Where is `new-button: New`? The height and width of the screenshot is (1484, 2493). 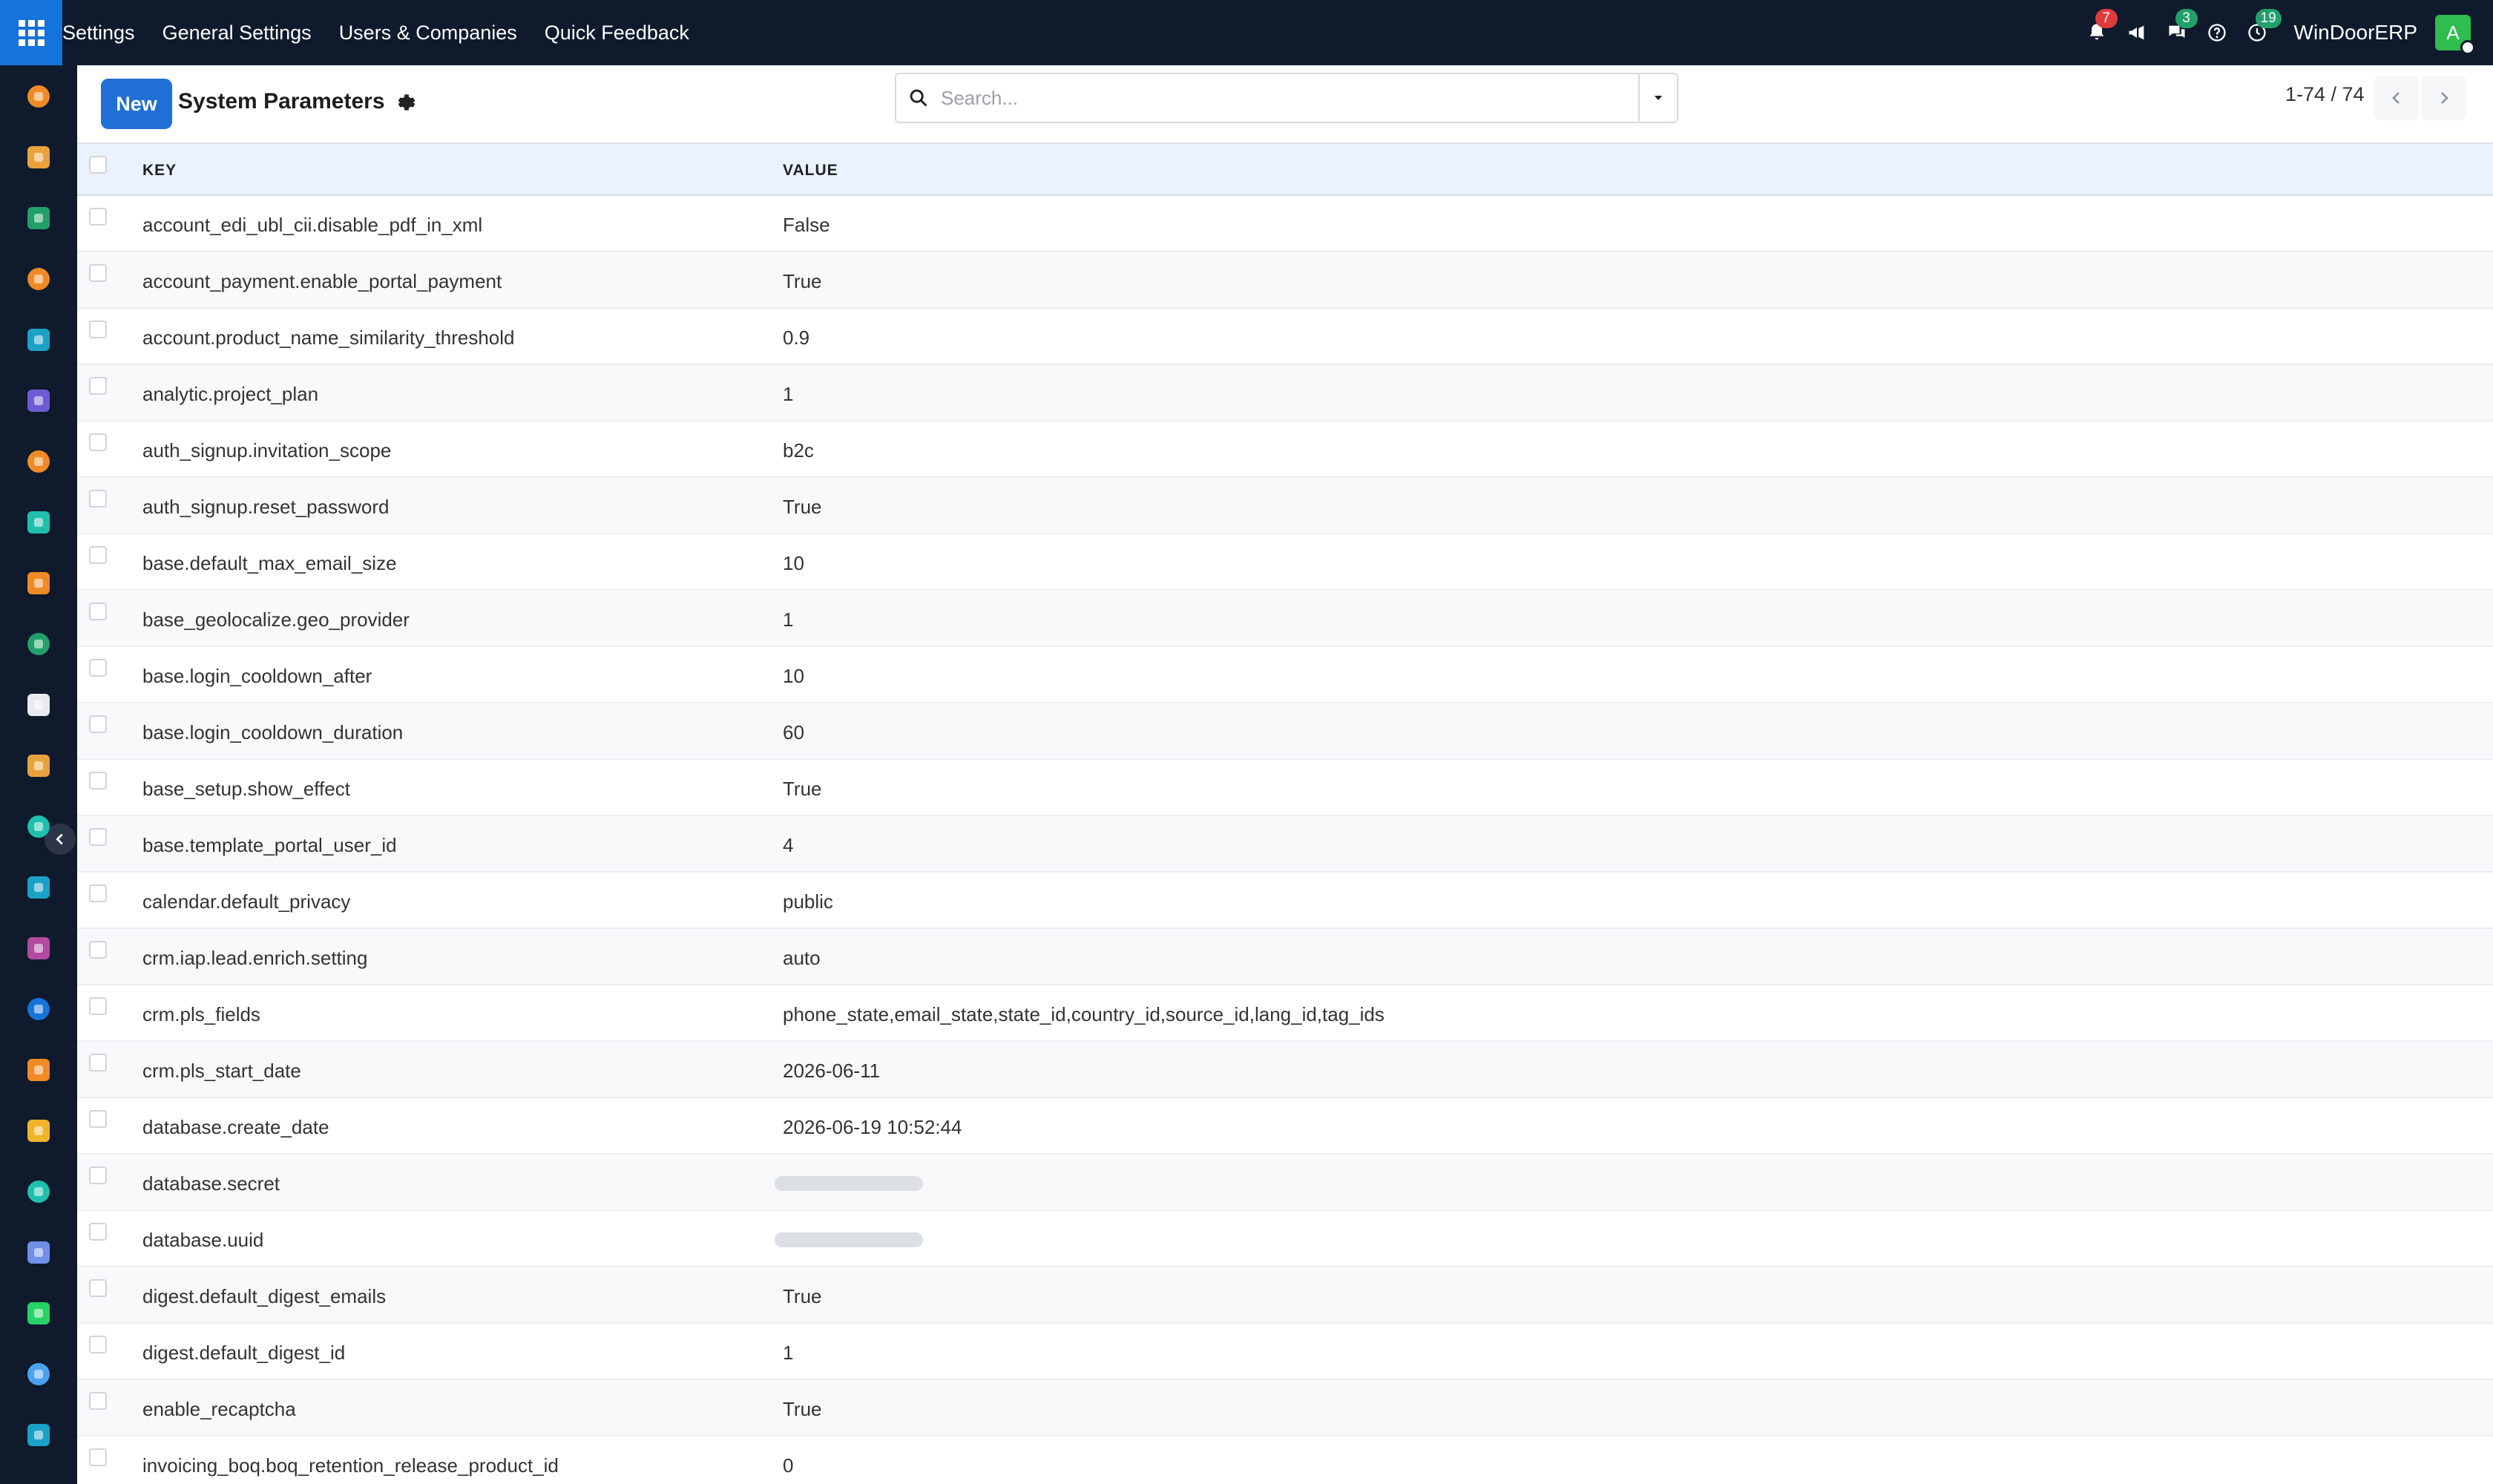
new-button: New is located at coordinates (136, 104).